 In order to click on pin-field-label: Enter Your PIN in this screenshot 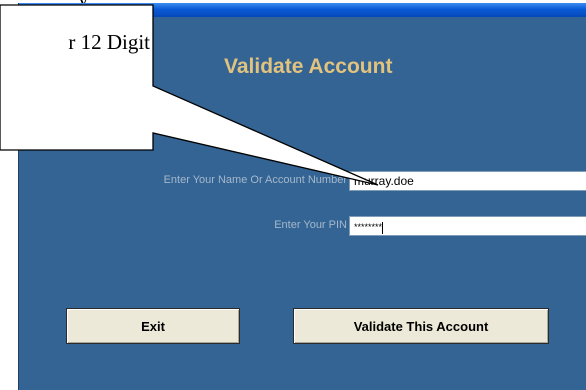, I will do `click(310, 225)`.